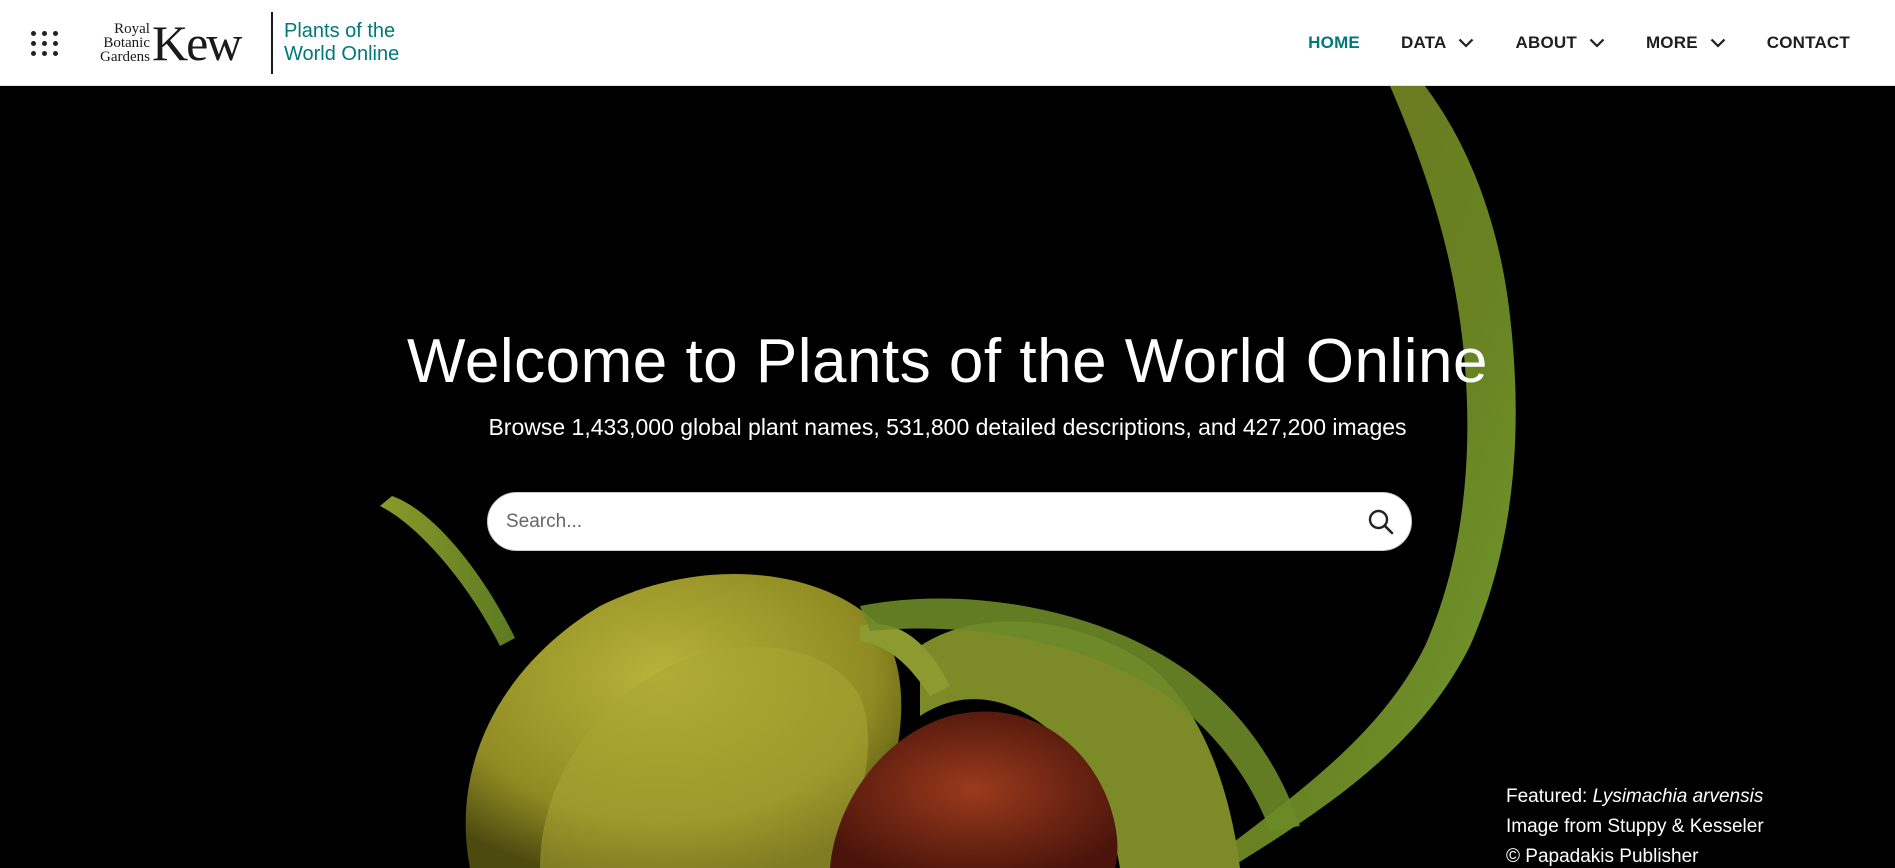 This screenshot has width=1895, height=868. I want to click on logo-text-botanic: Botanic, so click(126, 43).